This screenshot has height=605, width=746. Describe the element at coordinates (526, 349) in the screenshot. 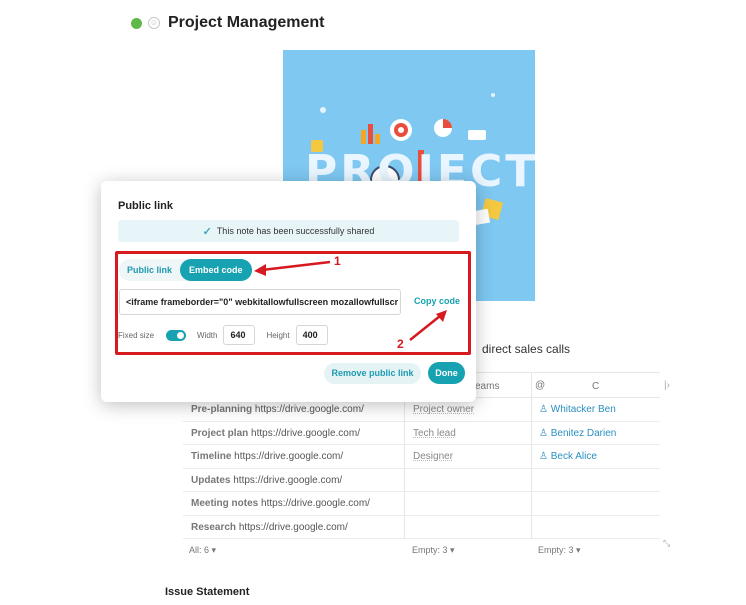

I see `body-text: direct sales calls` at that location.